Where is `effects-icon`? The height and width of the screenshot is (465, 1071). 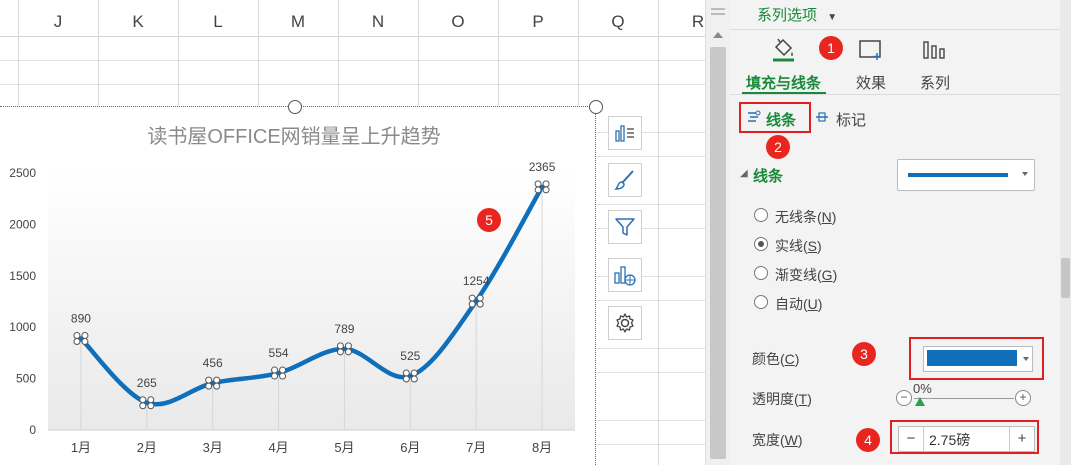
effects-icon is located at coordinates (870, 50).